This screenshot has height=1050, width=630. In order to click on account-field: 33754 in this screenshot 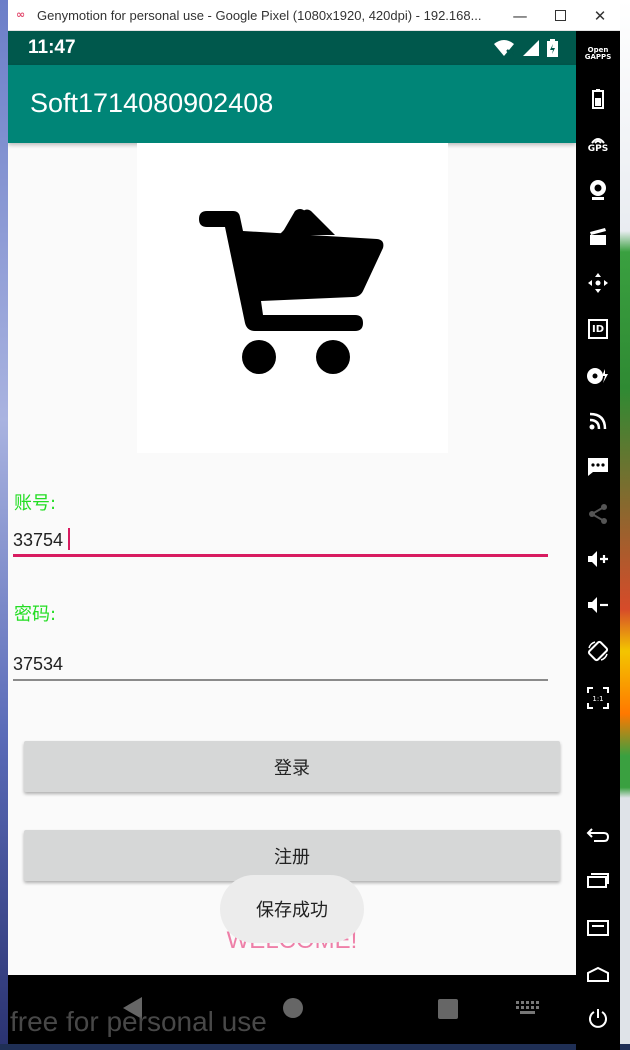, I will do `click(280, 539)`.